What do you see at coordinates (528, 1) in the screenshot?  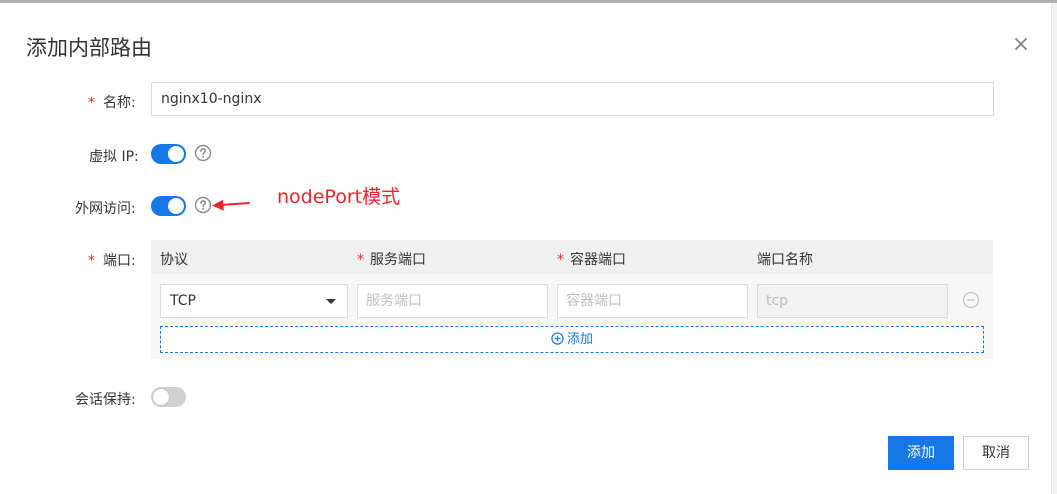 I see `window-top-border` at bounding box center [528, 1].